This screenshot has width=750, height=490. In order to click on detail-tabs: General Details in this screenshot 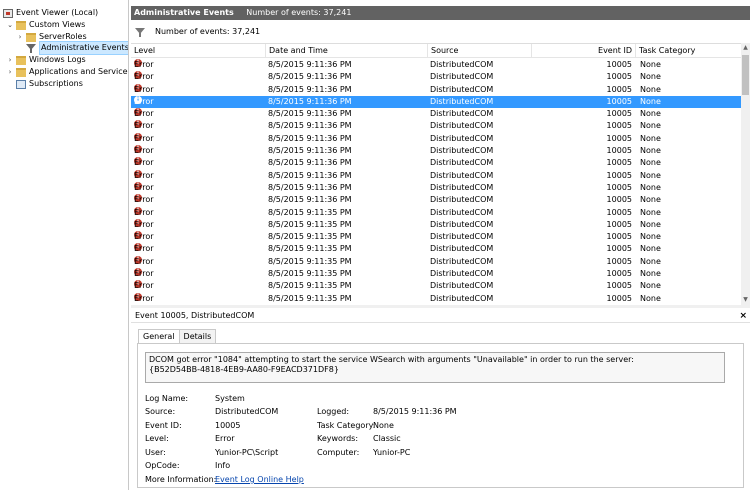, I will do `click(177, 336)`.